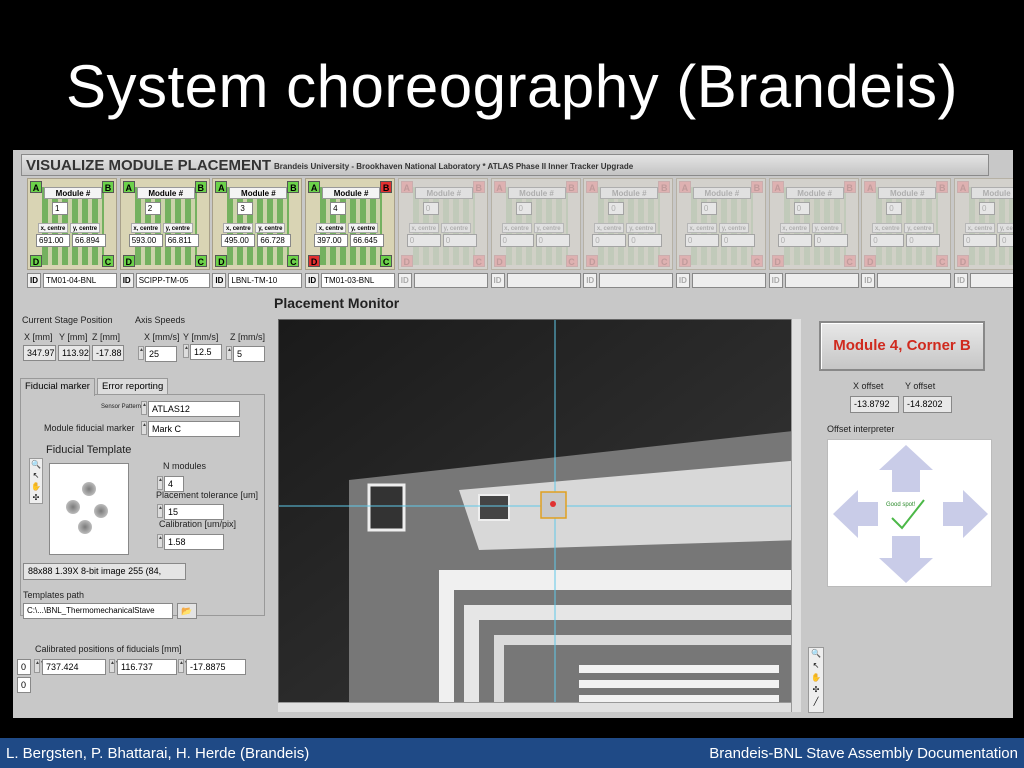 The height and width of the screenshot is (768, 1024). I want to click on calibrated-x-spinner: ▲▼, so click(39, 666).